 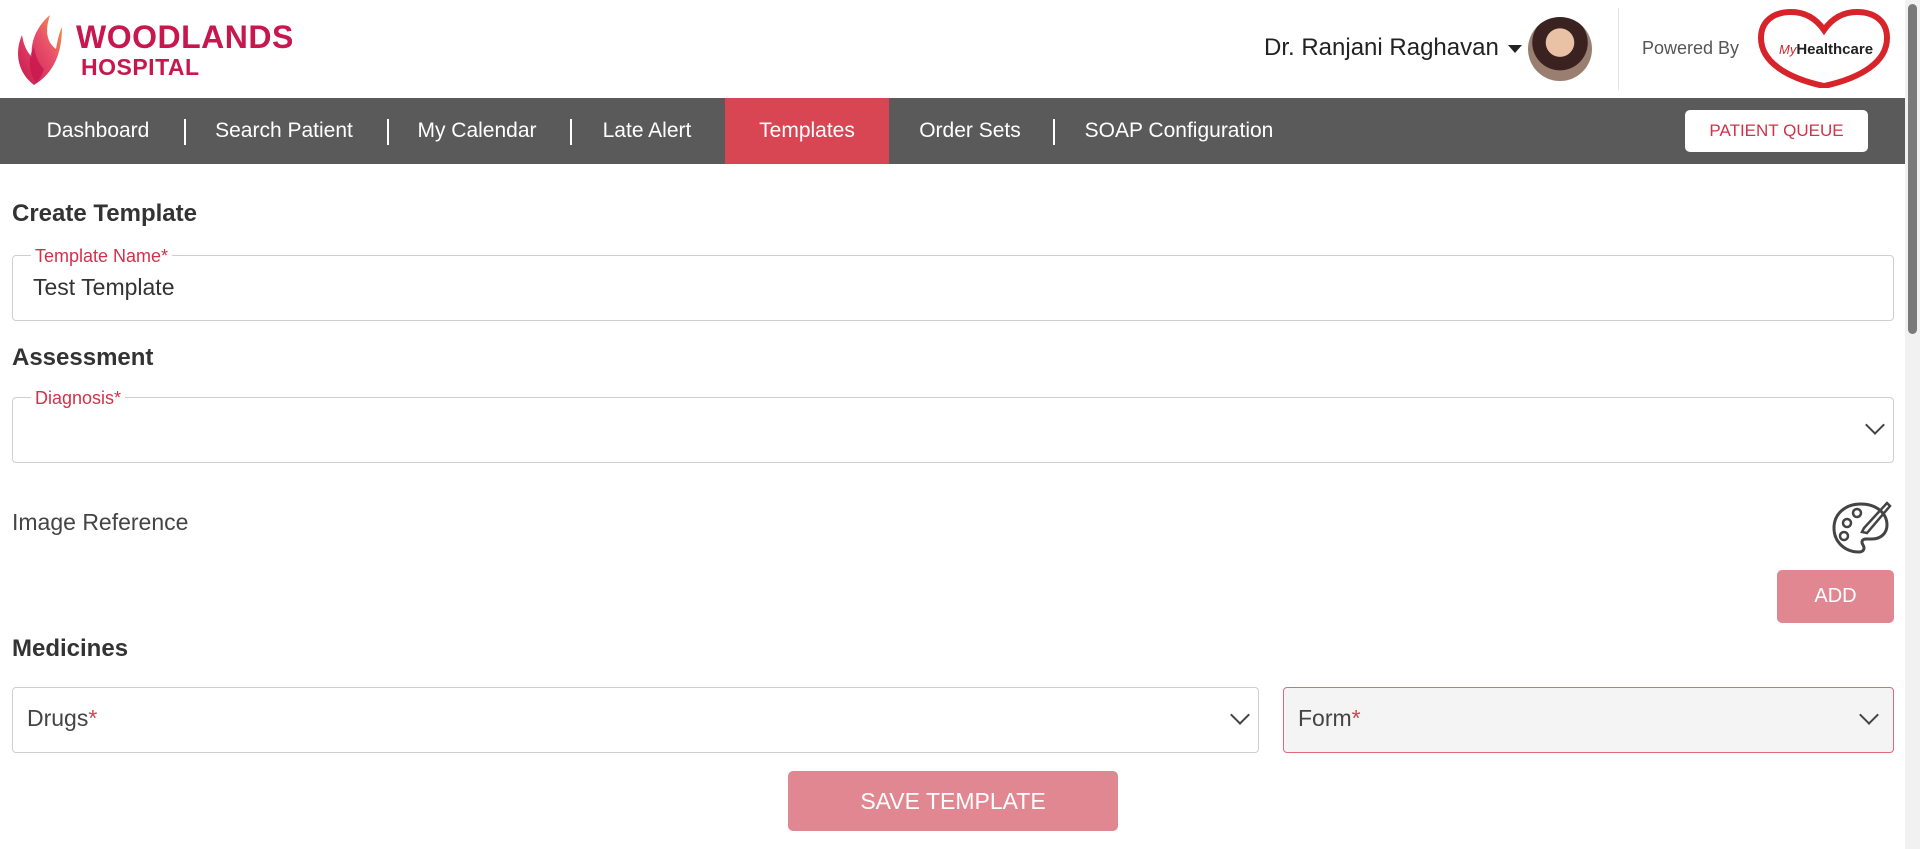 I want to click on template-name-field: Template Name* Test Template, so click(x=953, y=283).